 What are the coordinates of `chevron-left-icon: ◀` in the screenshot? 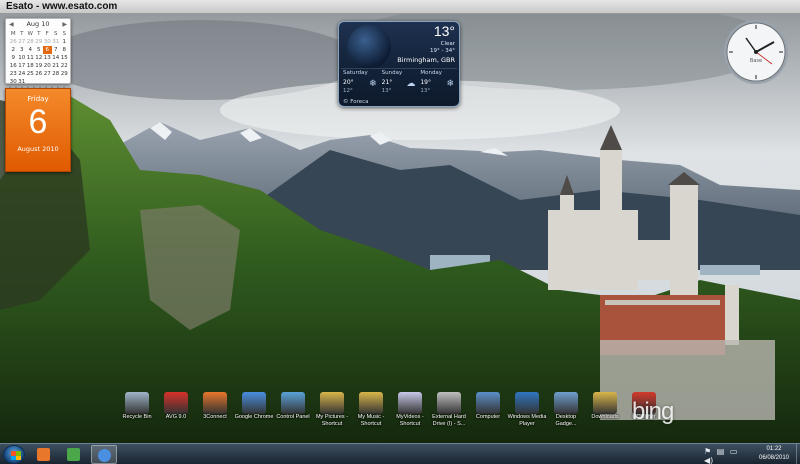 It's located at (11, 24).